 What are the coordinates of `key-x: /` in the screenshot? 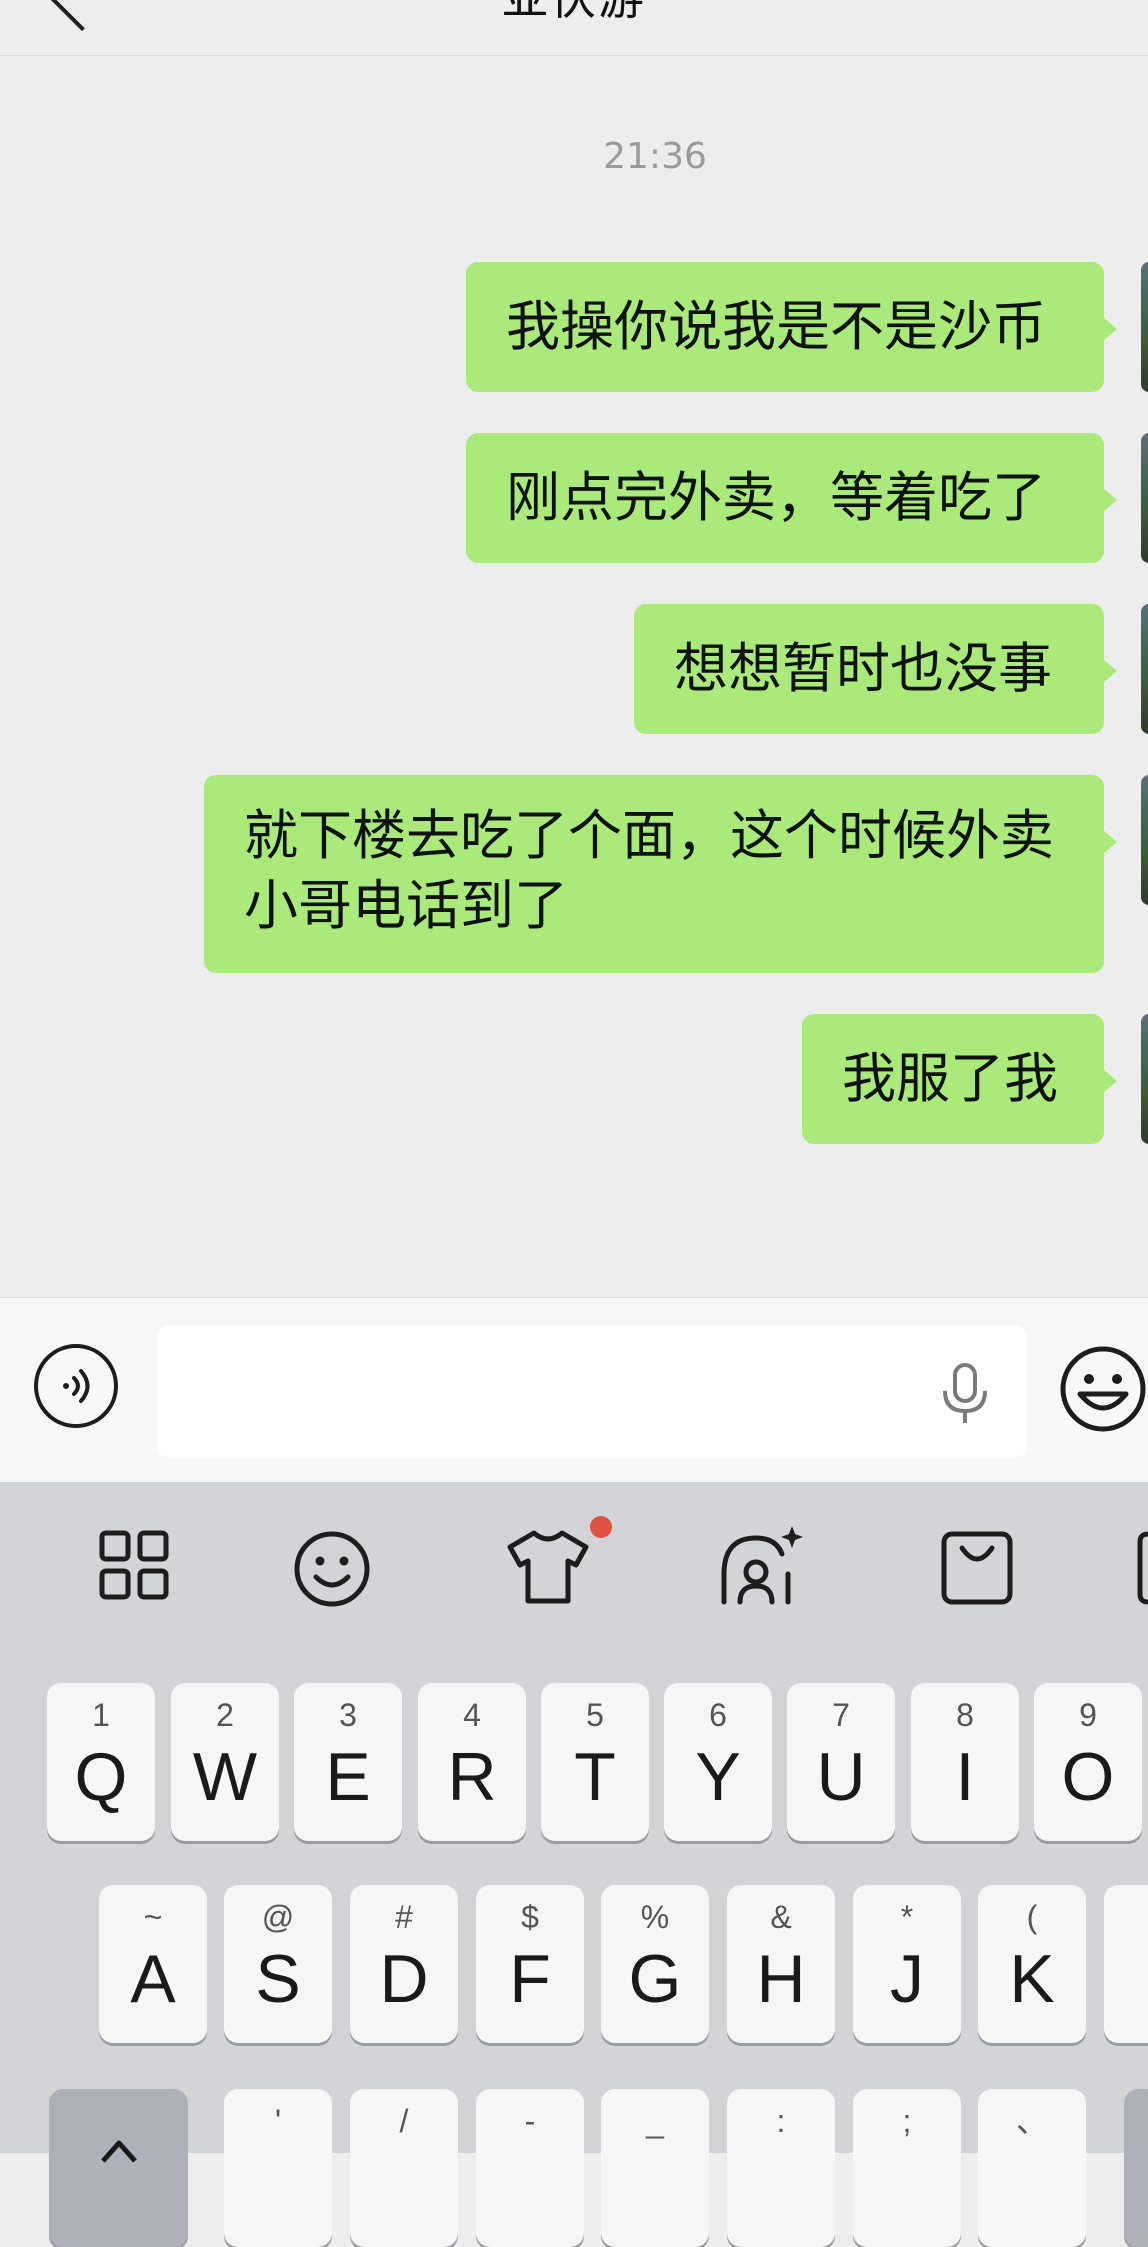 It's located at (404, 2168).